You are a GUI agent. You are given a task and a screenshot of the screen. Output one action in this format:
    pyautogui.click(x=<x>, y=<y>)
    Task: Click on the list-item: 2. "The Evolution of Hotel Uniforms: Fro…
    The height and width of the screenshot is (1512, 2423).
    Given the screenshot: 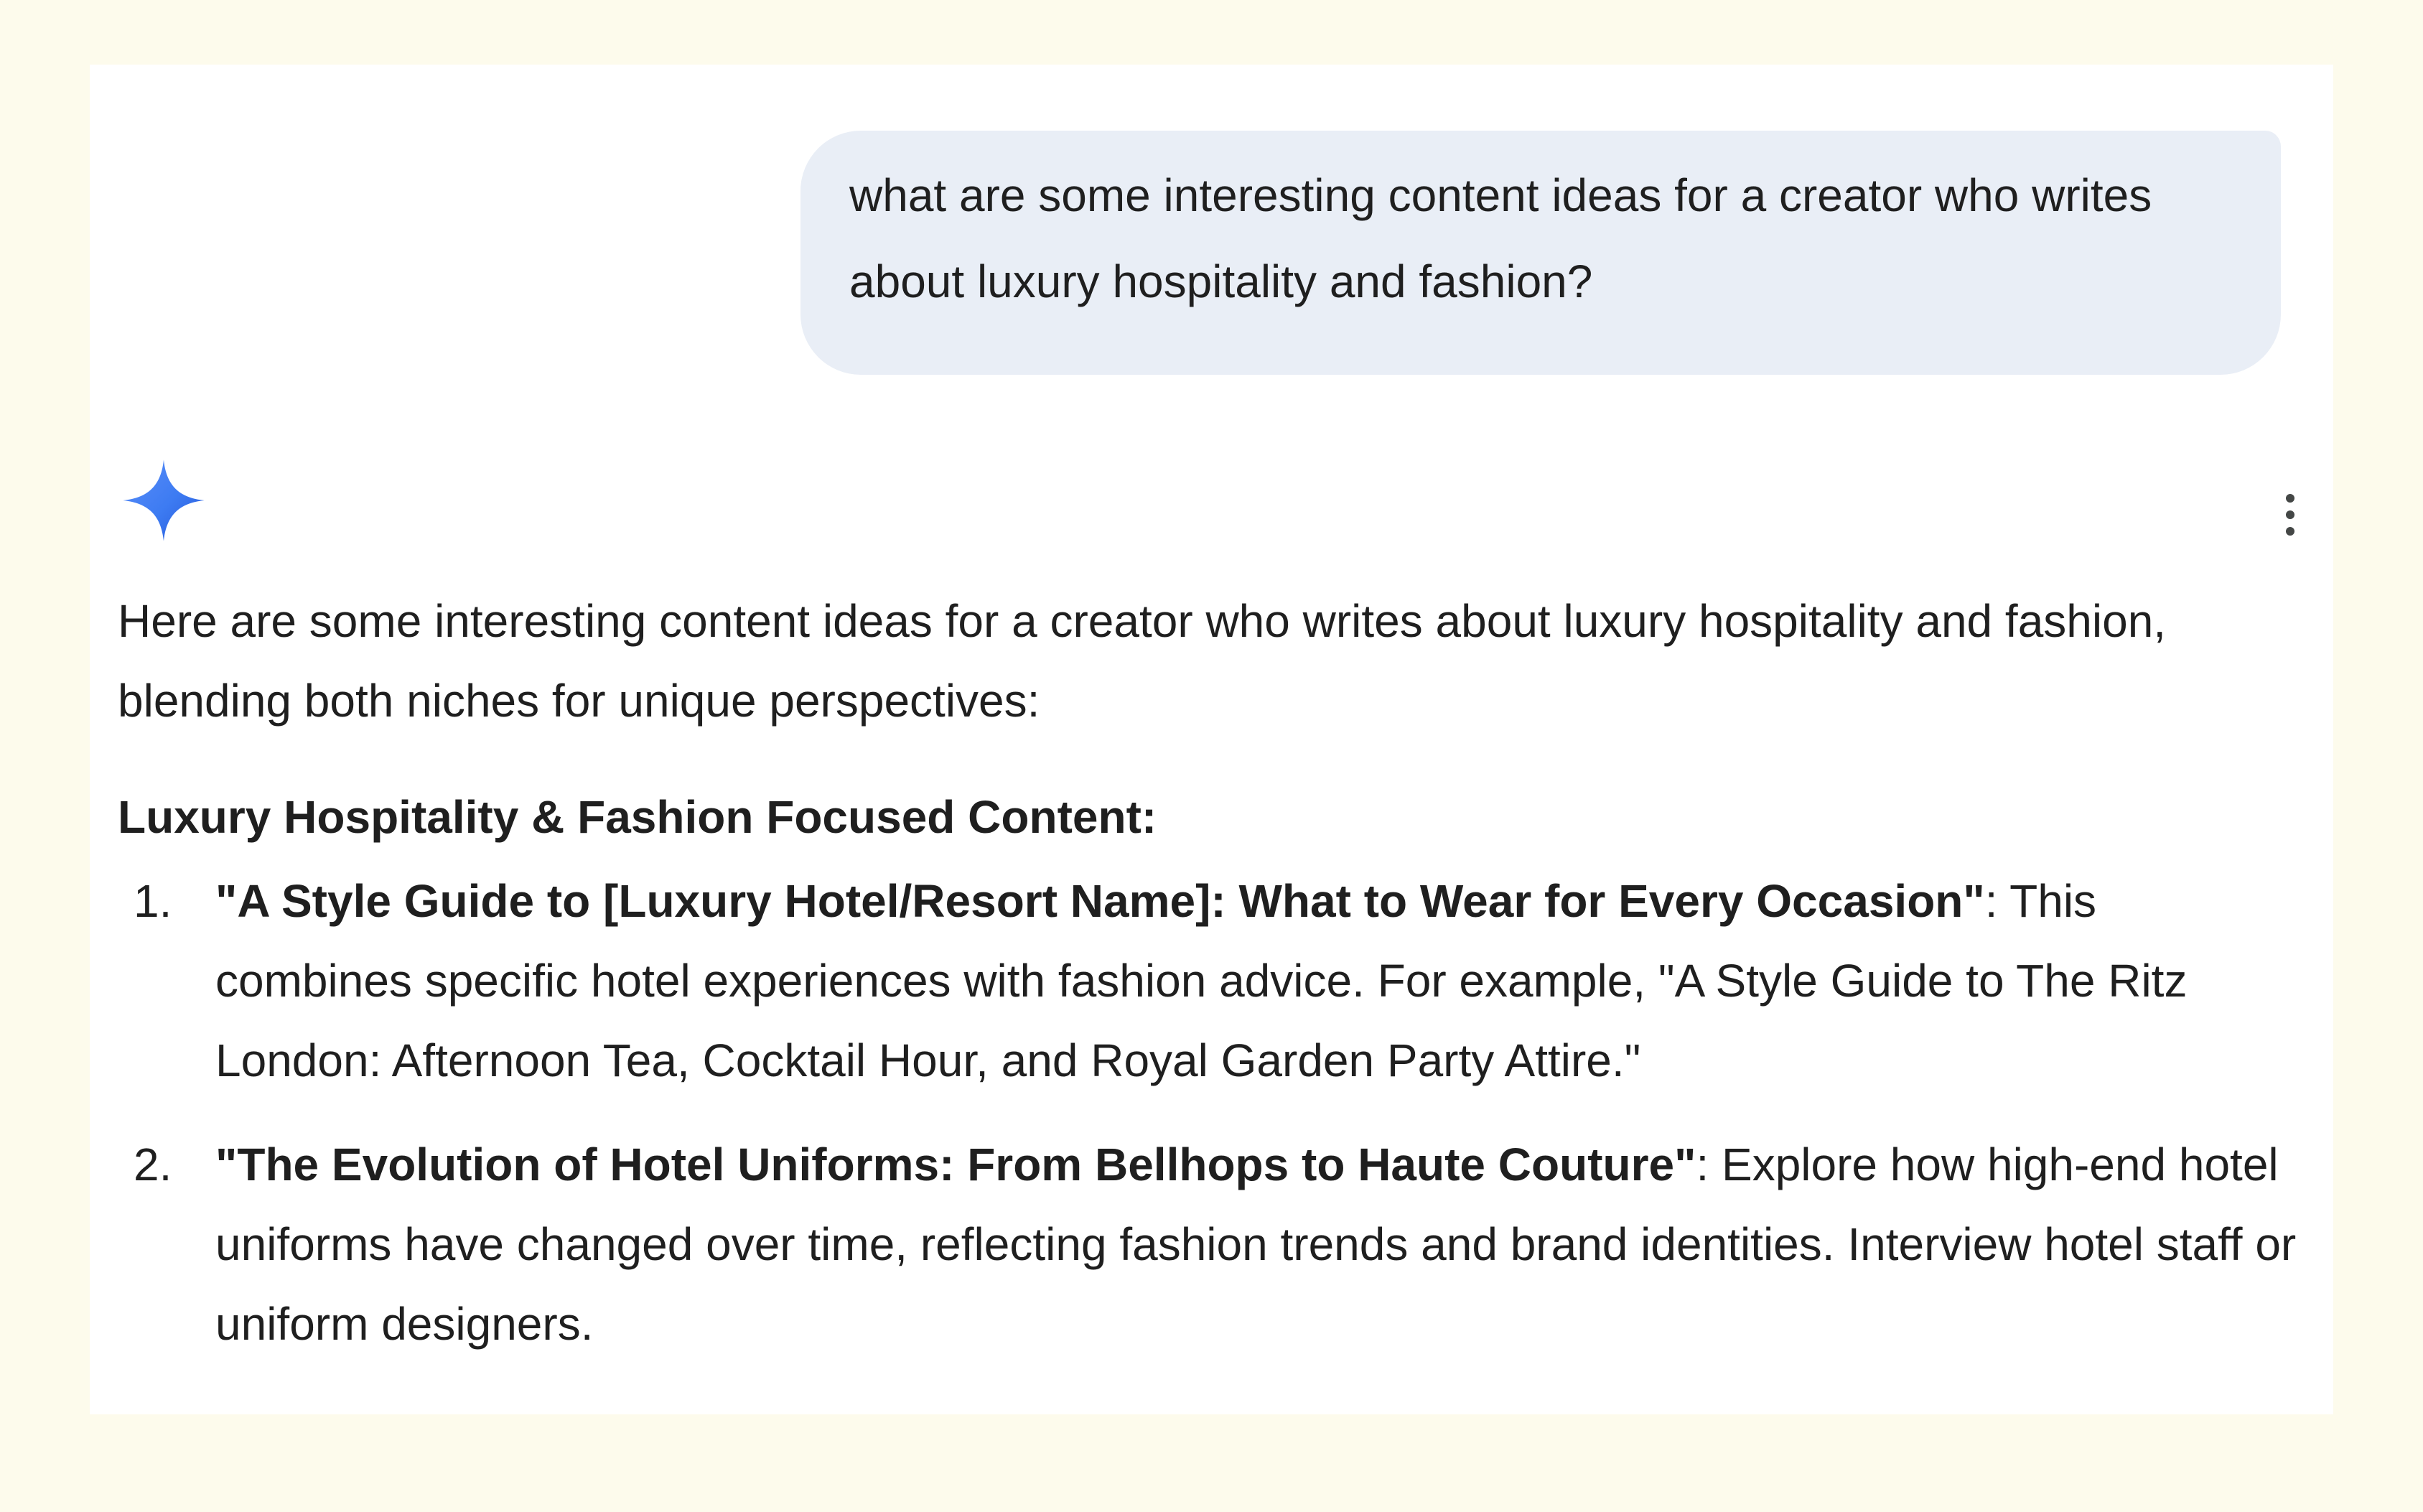 What is the action you would take?
    pyautogui.click(x=1209, y=1244)
    